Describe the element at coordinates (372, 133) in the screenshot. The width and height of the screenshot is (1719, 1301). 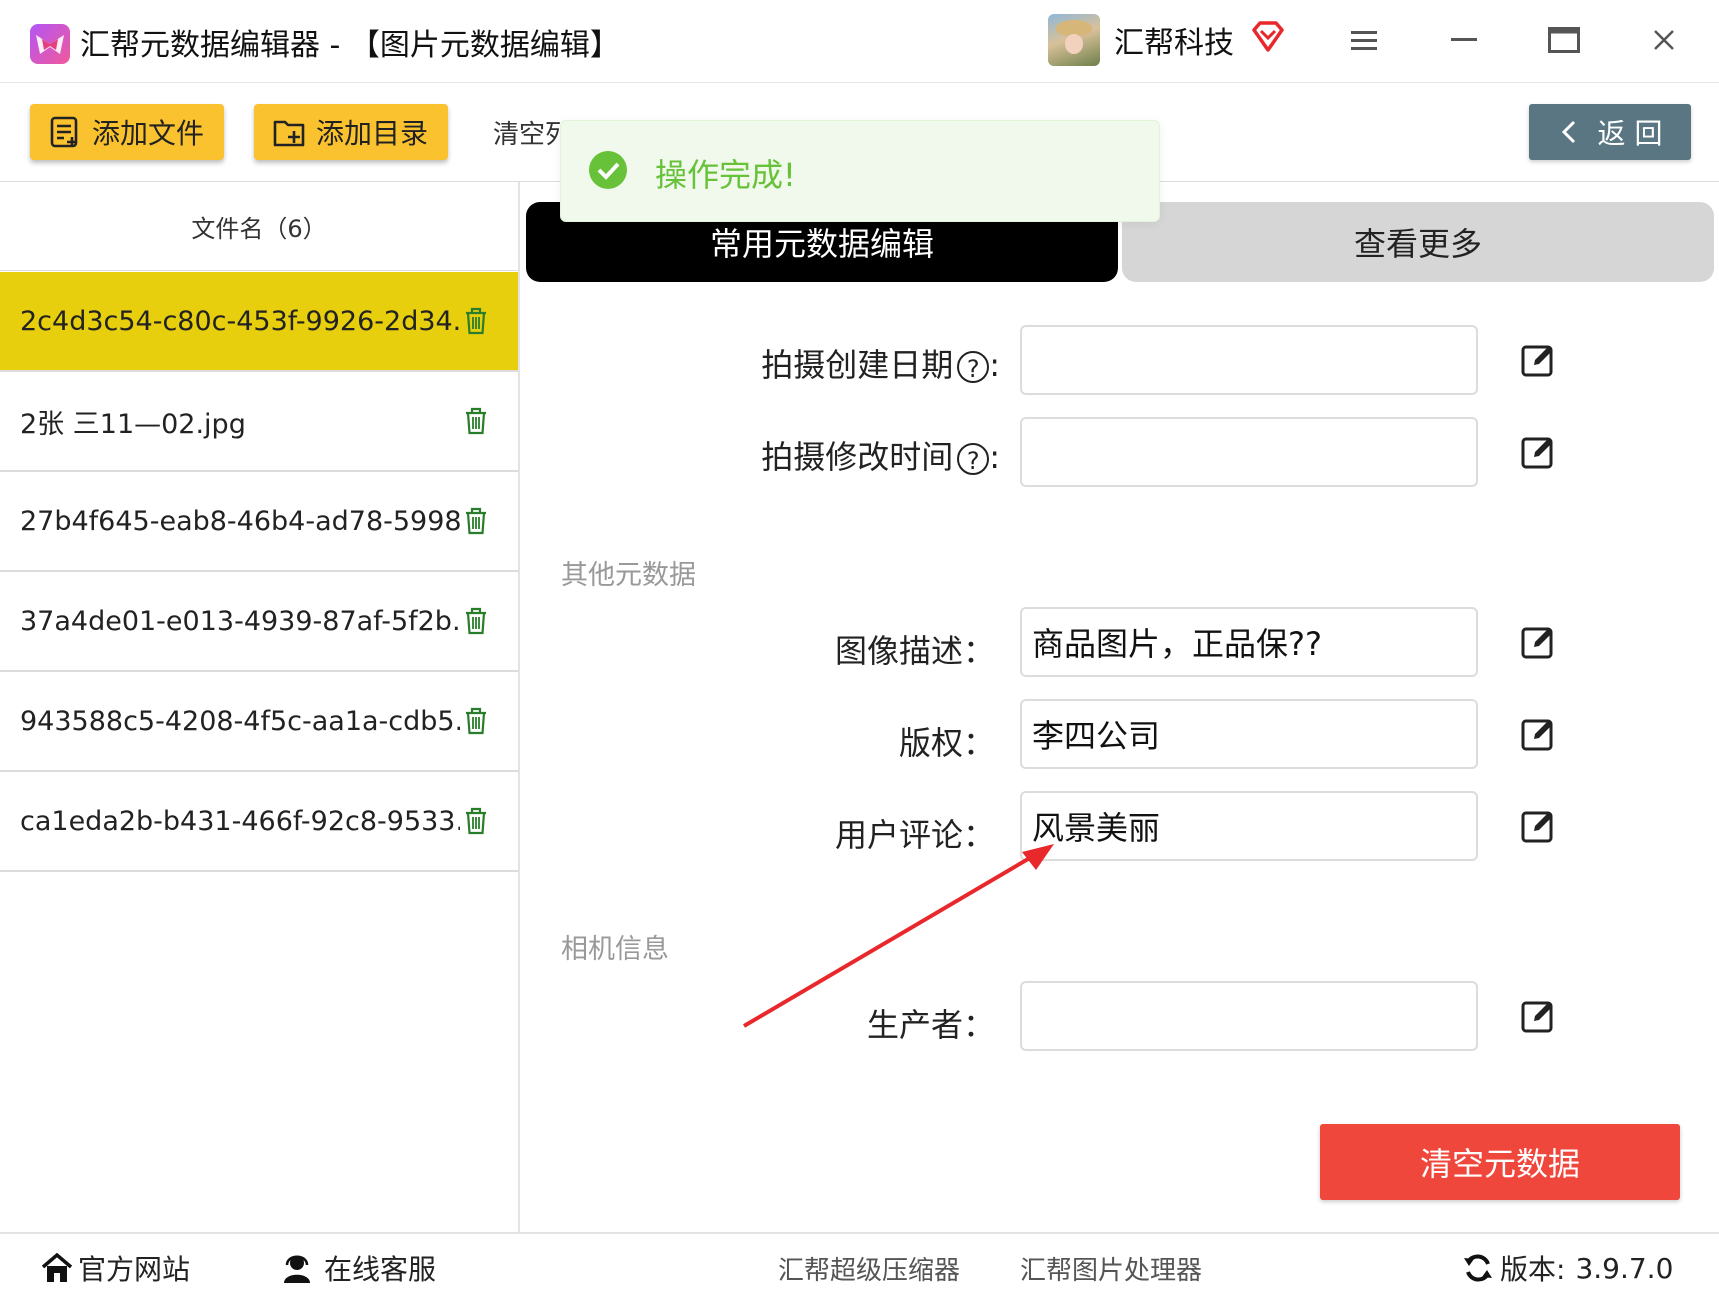
I see `add-folder-label: 添加目录` at that location.